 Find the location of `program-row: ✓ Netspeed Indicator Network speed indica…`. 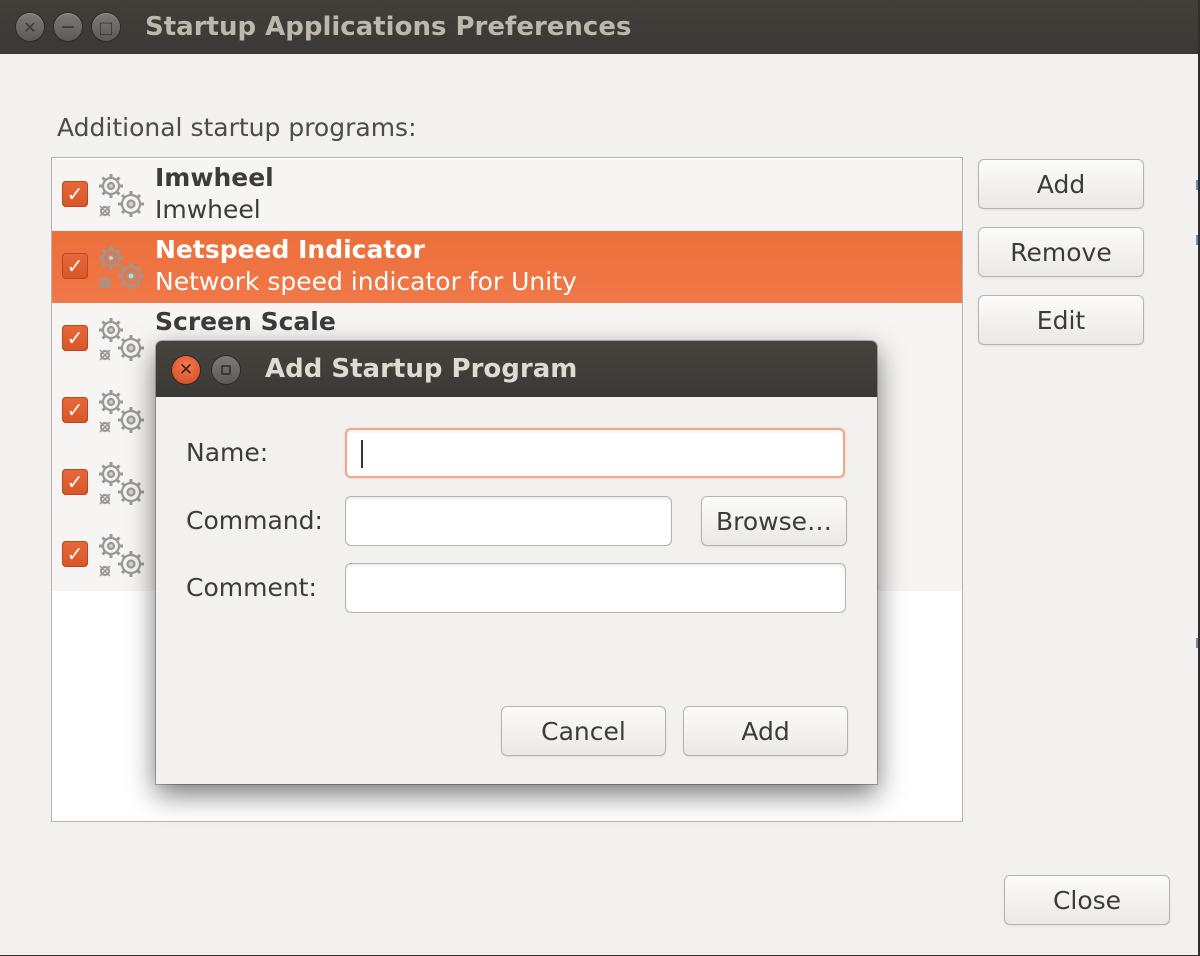

program-row: ✓ Netspeed Indicator Network speed indica… is located at coordinates (507, 267).